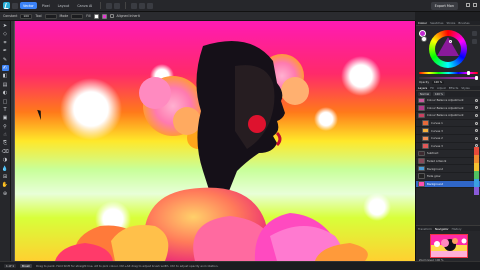  I want to click on tab-styles: Styles, so click(465, 88).